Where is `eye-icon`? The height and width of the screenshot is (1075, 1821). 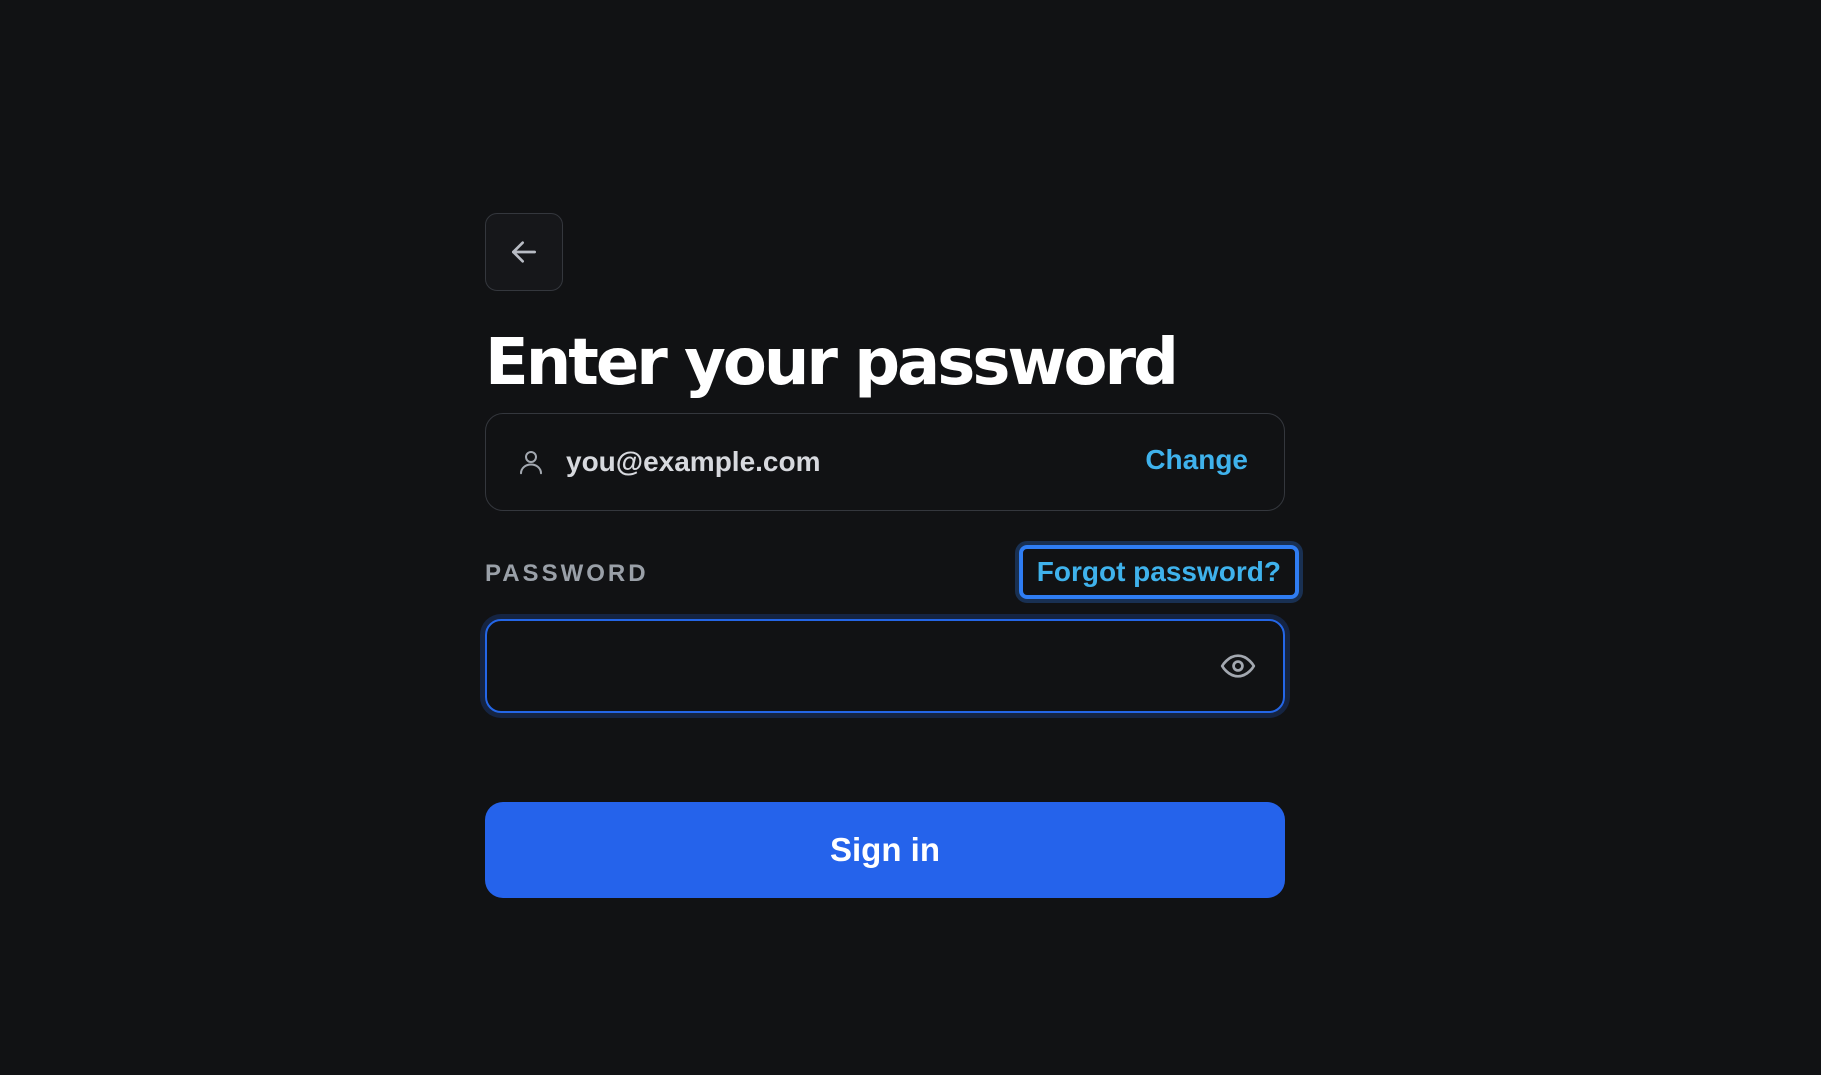
eye-icon is located at coordinates (1238, 666).